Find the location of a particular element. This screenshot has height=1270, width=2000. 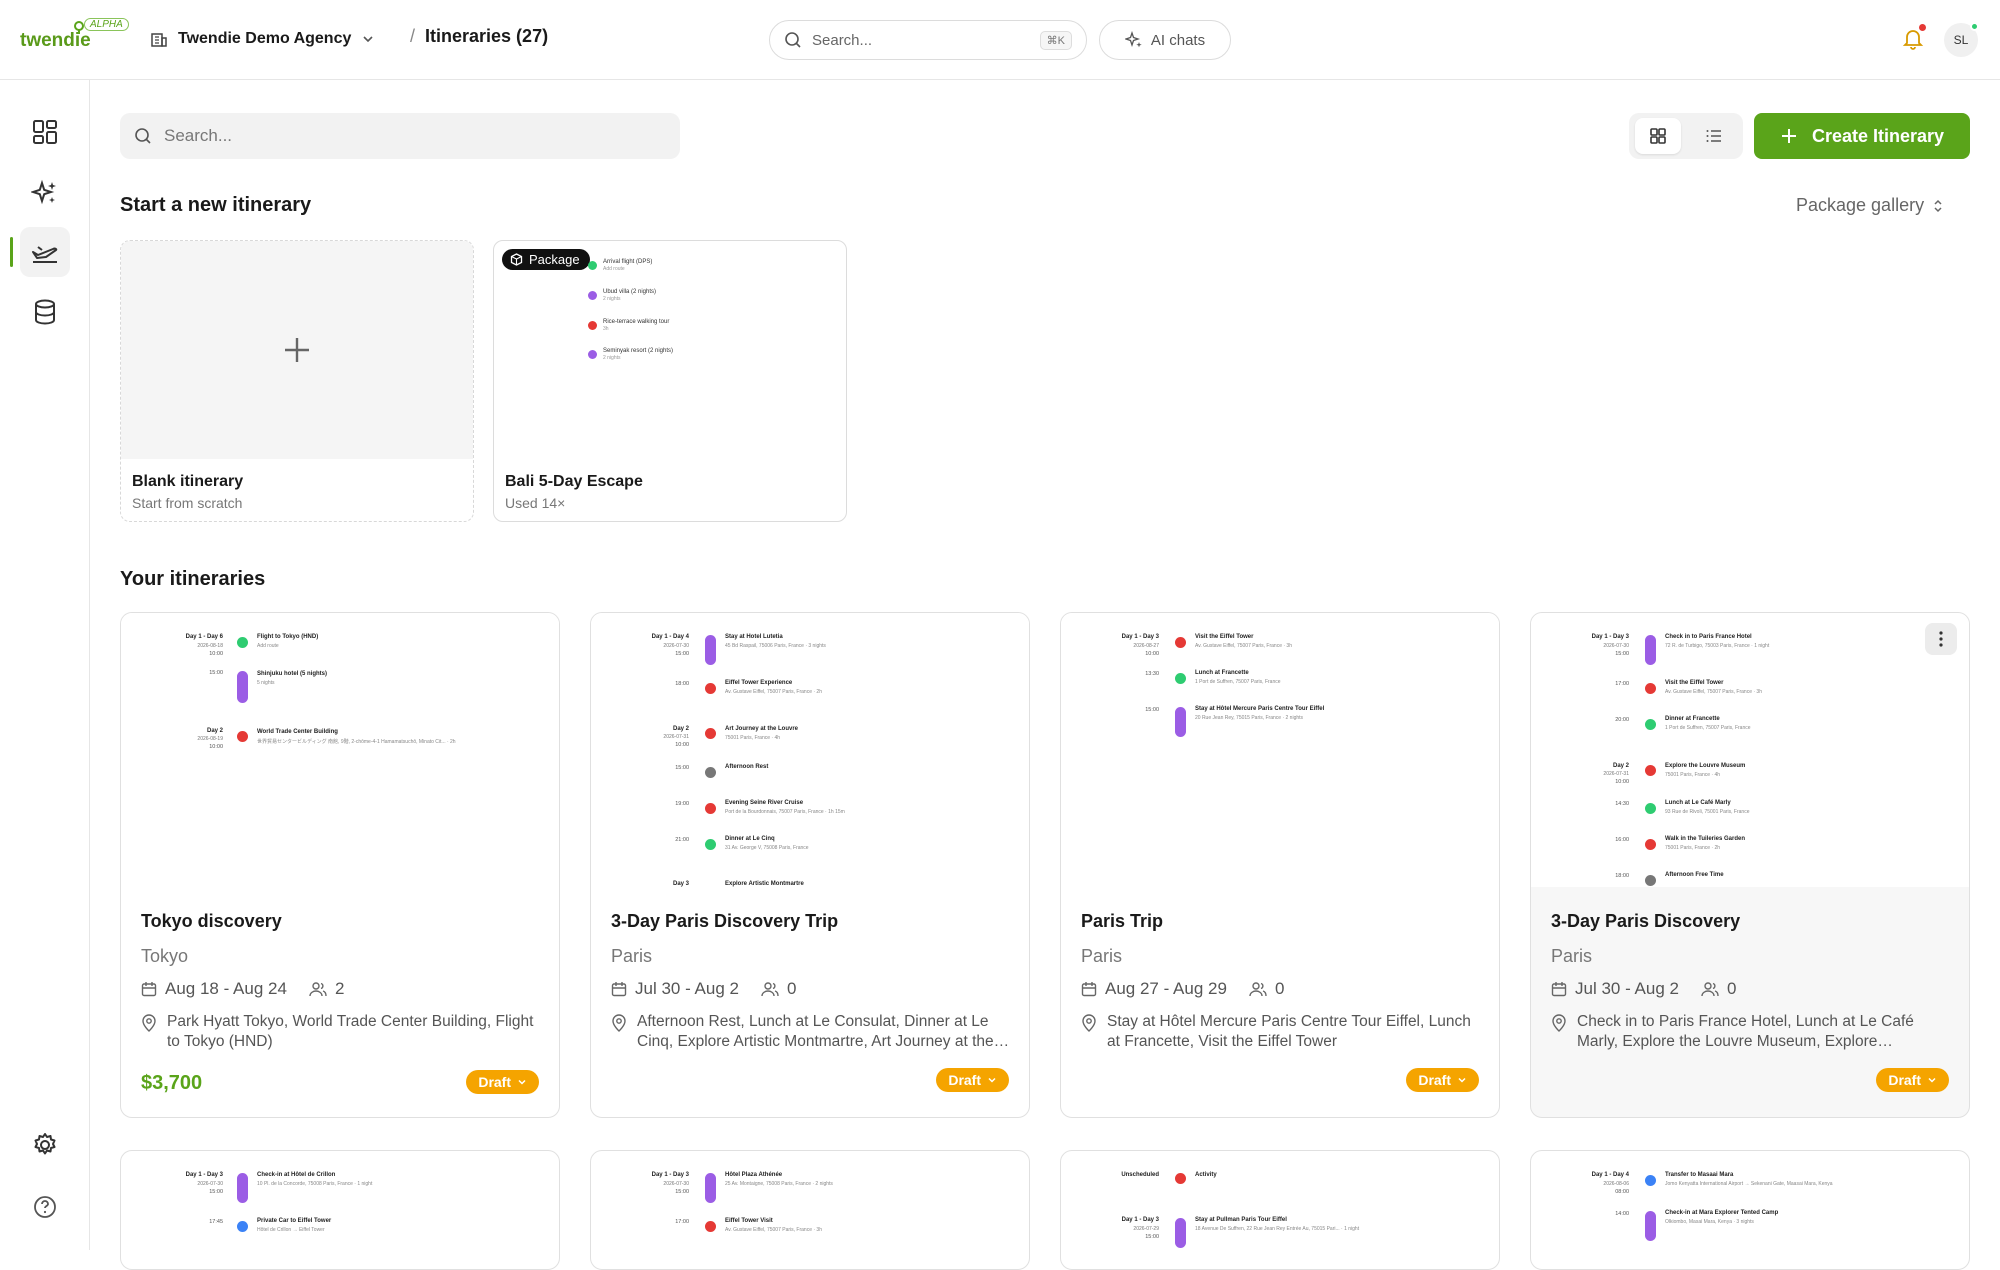

time-label: 10:00 is located at coordinates (1622, 782).